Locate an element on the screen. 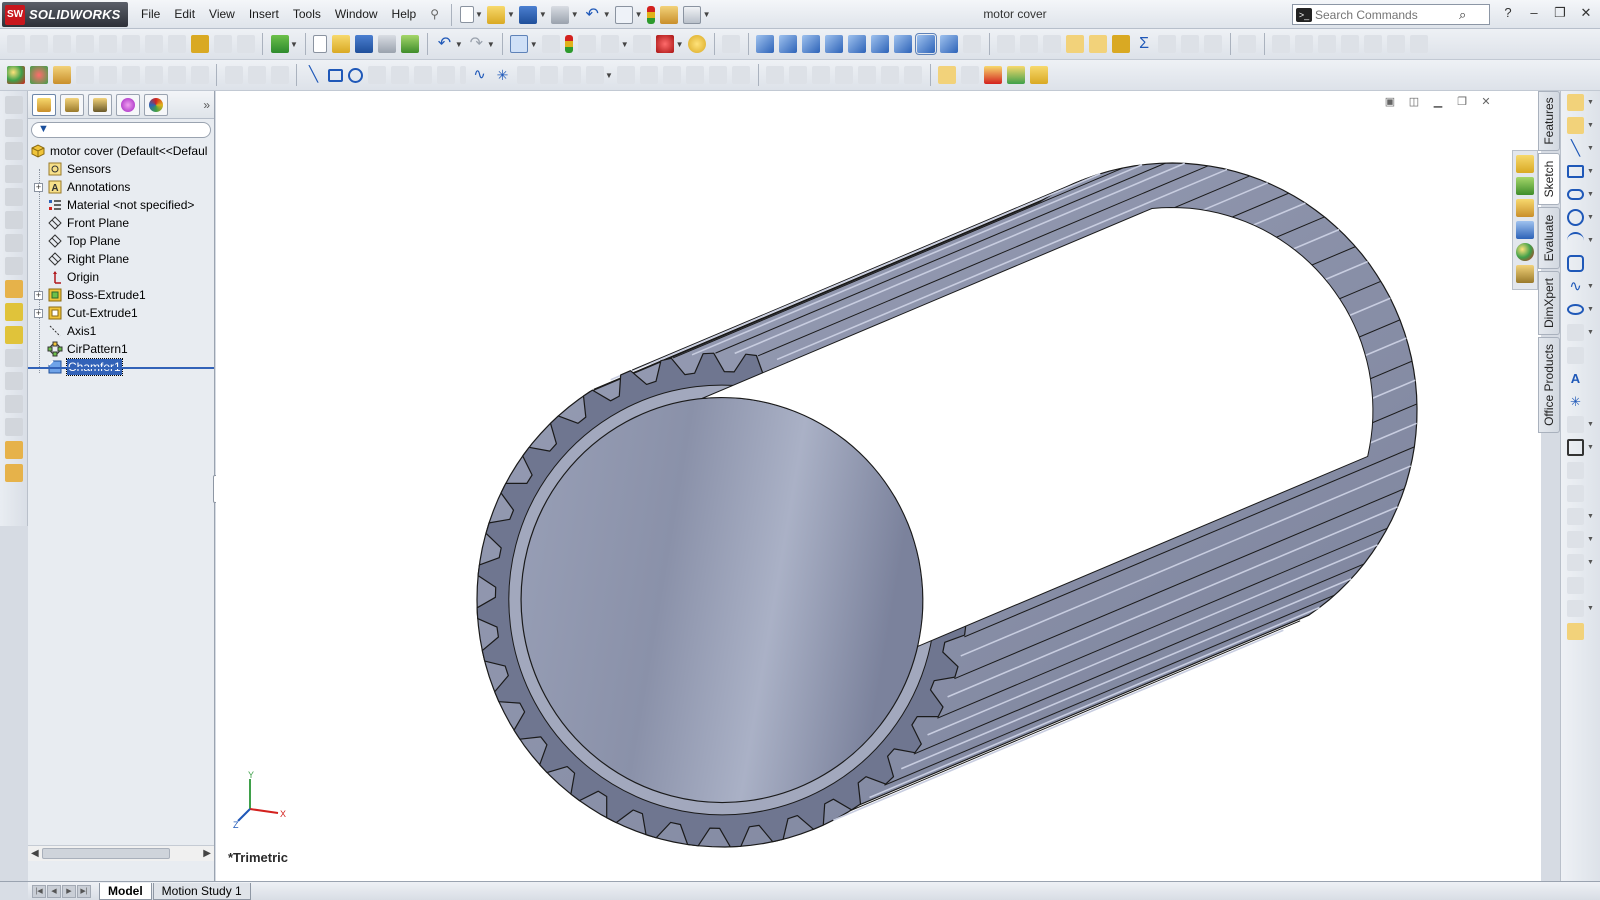 This screenshot has width=1600, height=900. tab-property-manager is located at coordinates (72, 104).